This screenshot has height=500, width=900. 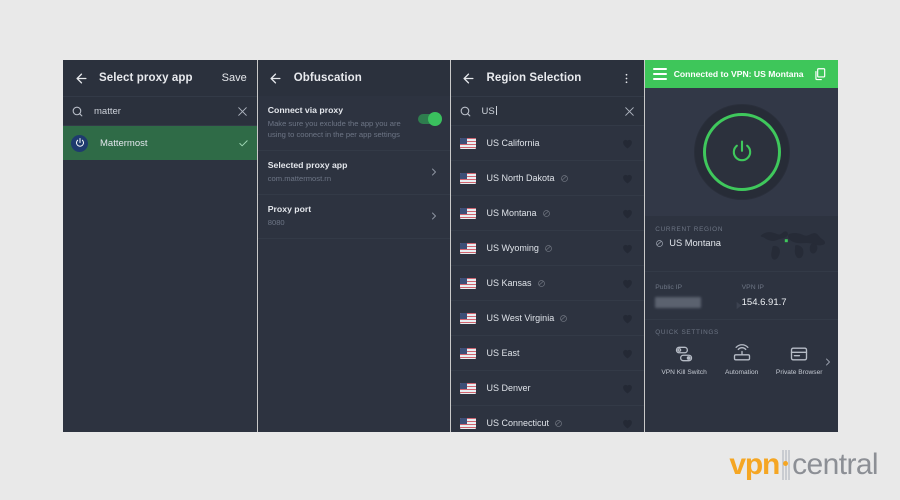 I want to click on page-title: Region Selection, so click(x=534, y=78).